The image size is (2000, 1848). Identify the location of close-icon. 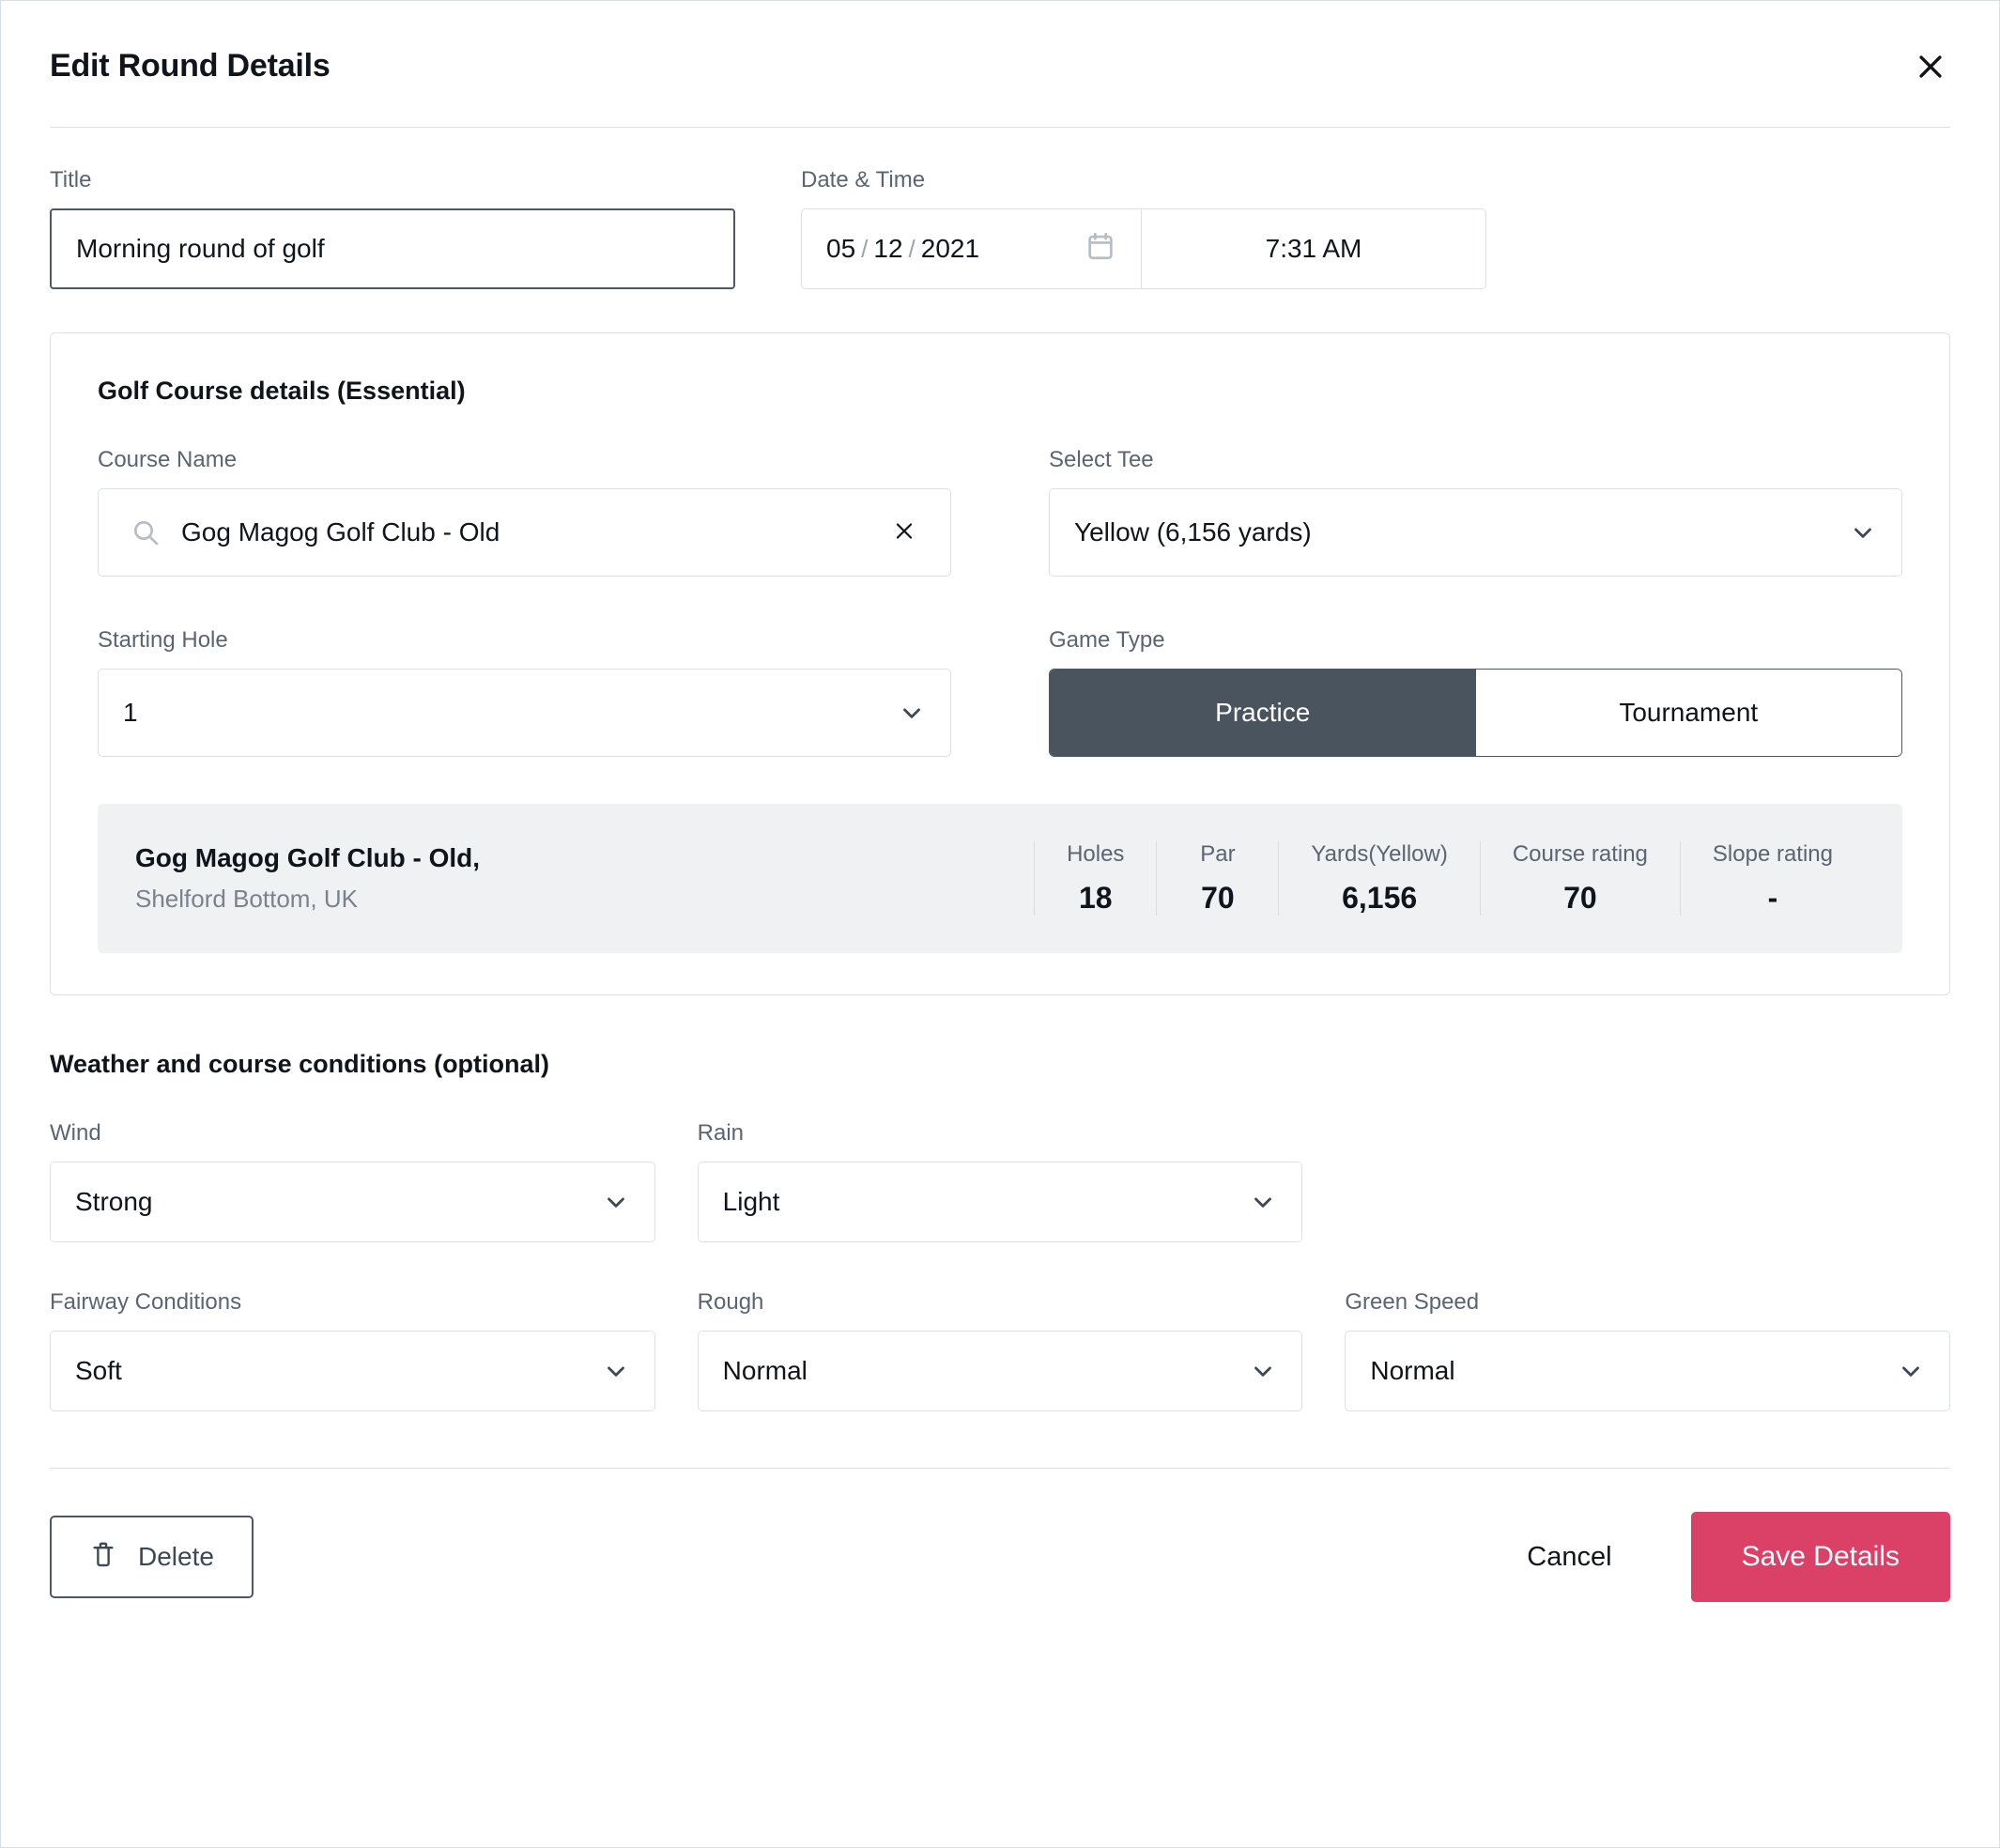
(1930, 68).